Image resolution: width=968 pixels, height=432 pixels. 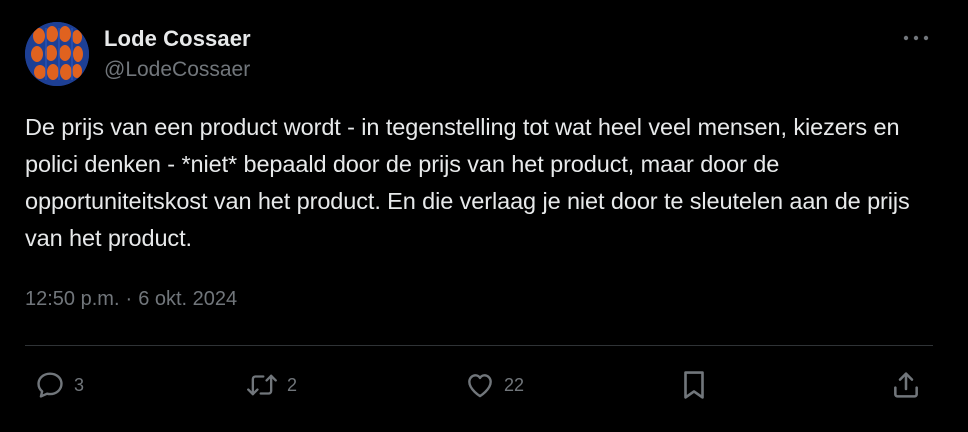 What do you see at coordinates (494, 385) in the screenshot?
I see `like-button: 22` at bounding box center [494, 385].